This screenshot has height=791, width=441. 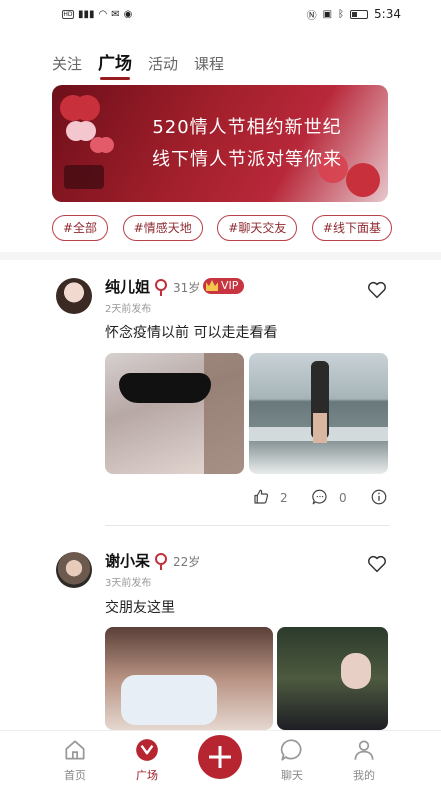 I want to click on post-username: 谢小呆, so click(x=127, y=560).